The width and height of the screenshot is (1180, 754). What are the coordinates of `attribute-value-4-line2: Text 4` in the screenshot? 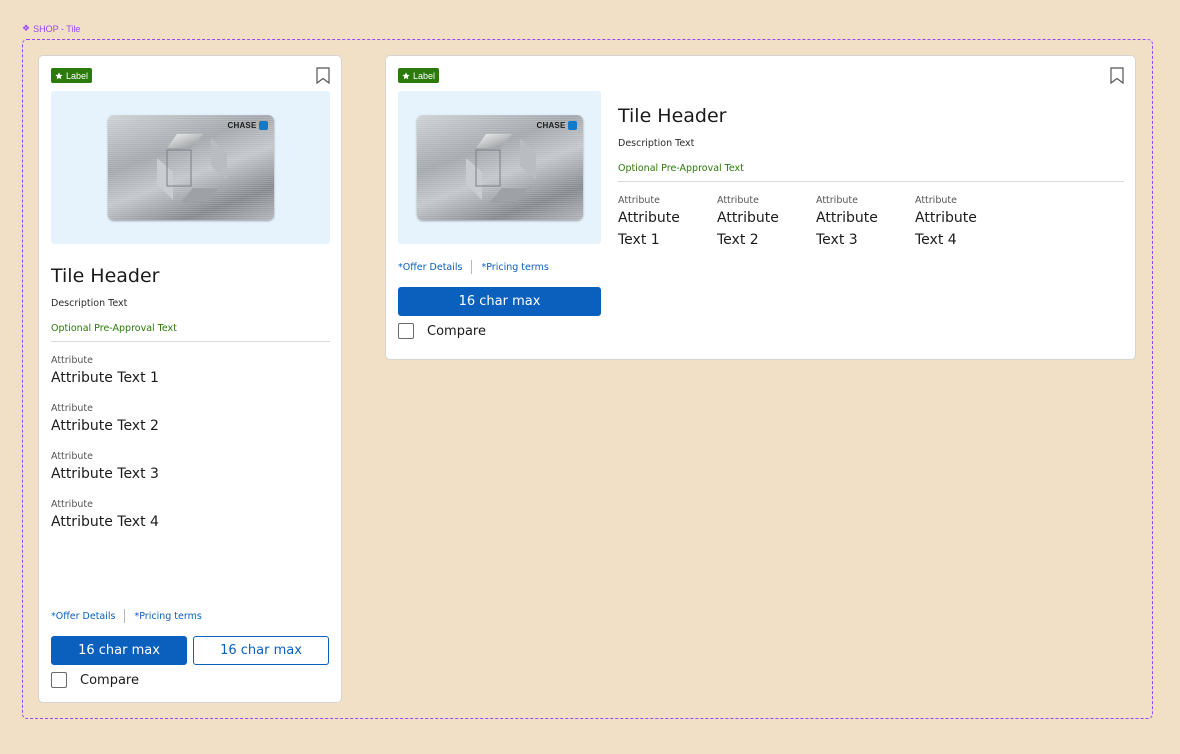 It's located at (936, 240).